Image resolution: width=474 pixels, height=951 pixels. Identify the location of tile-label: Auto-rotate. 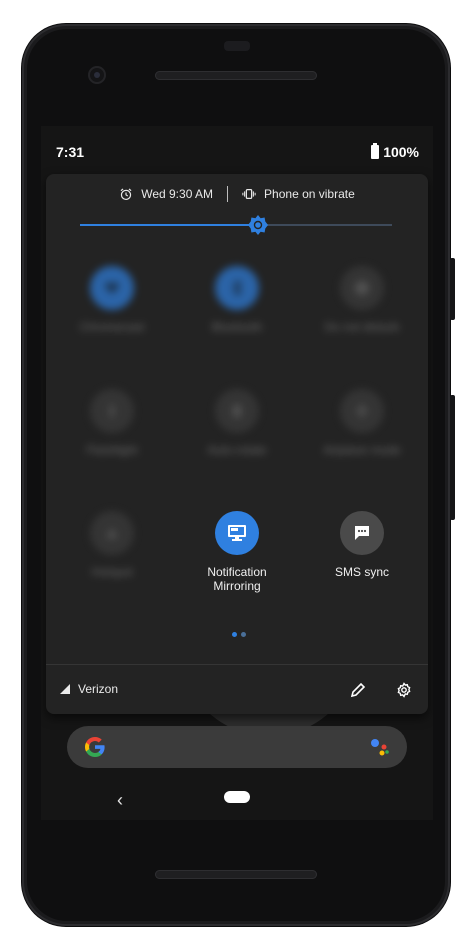
(237, 450).